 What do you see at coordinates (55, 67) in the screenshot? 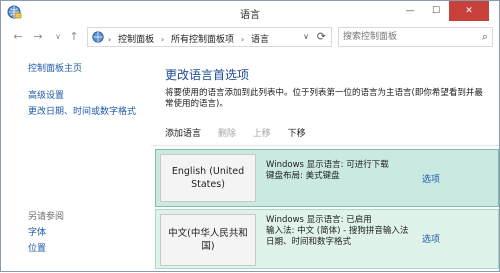
I see `sidebar-link-home: 控制面板主页` at bounding box center [55, 67].